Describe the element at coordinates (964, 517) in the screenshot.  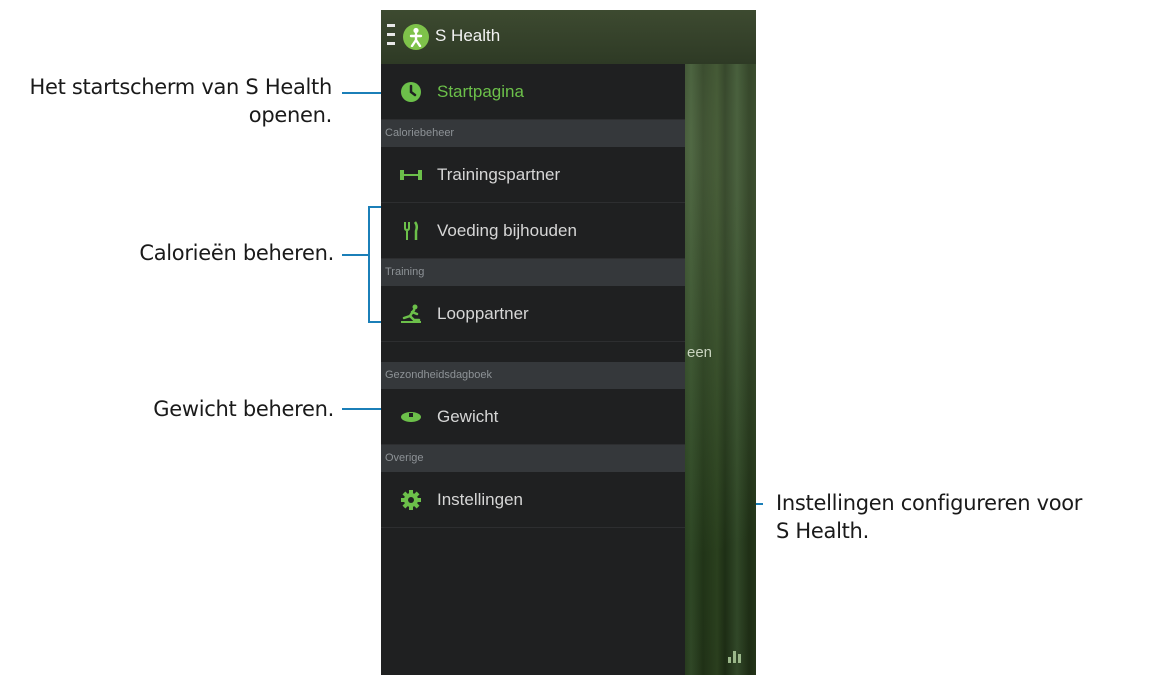
I see `callout-settings: Instellingen configureren voor S Health.` at that location.